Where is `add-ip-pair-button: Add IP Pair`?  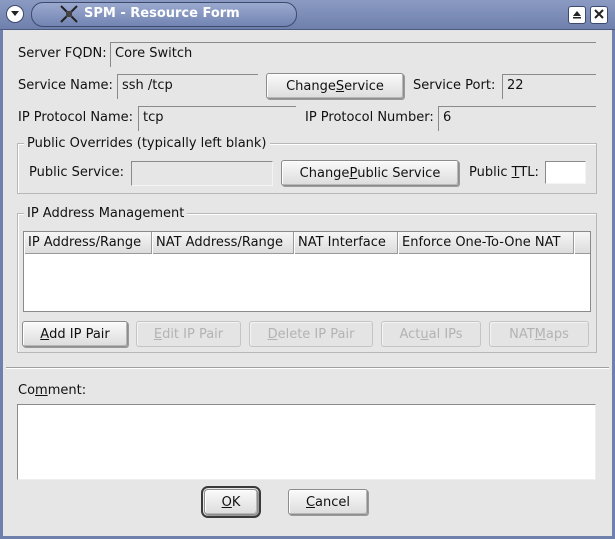 add-ip-pair-button: Add IP Pair is located at coordinates (75, 334).